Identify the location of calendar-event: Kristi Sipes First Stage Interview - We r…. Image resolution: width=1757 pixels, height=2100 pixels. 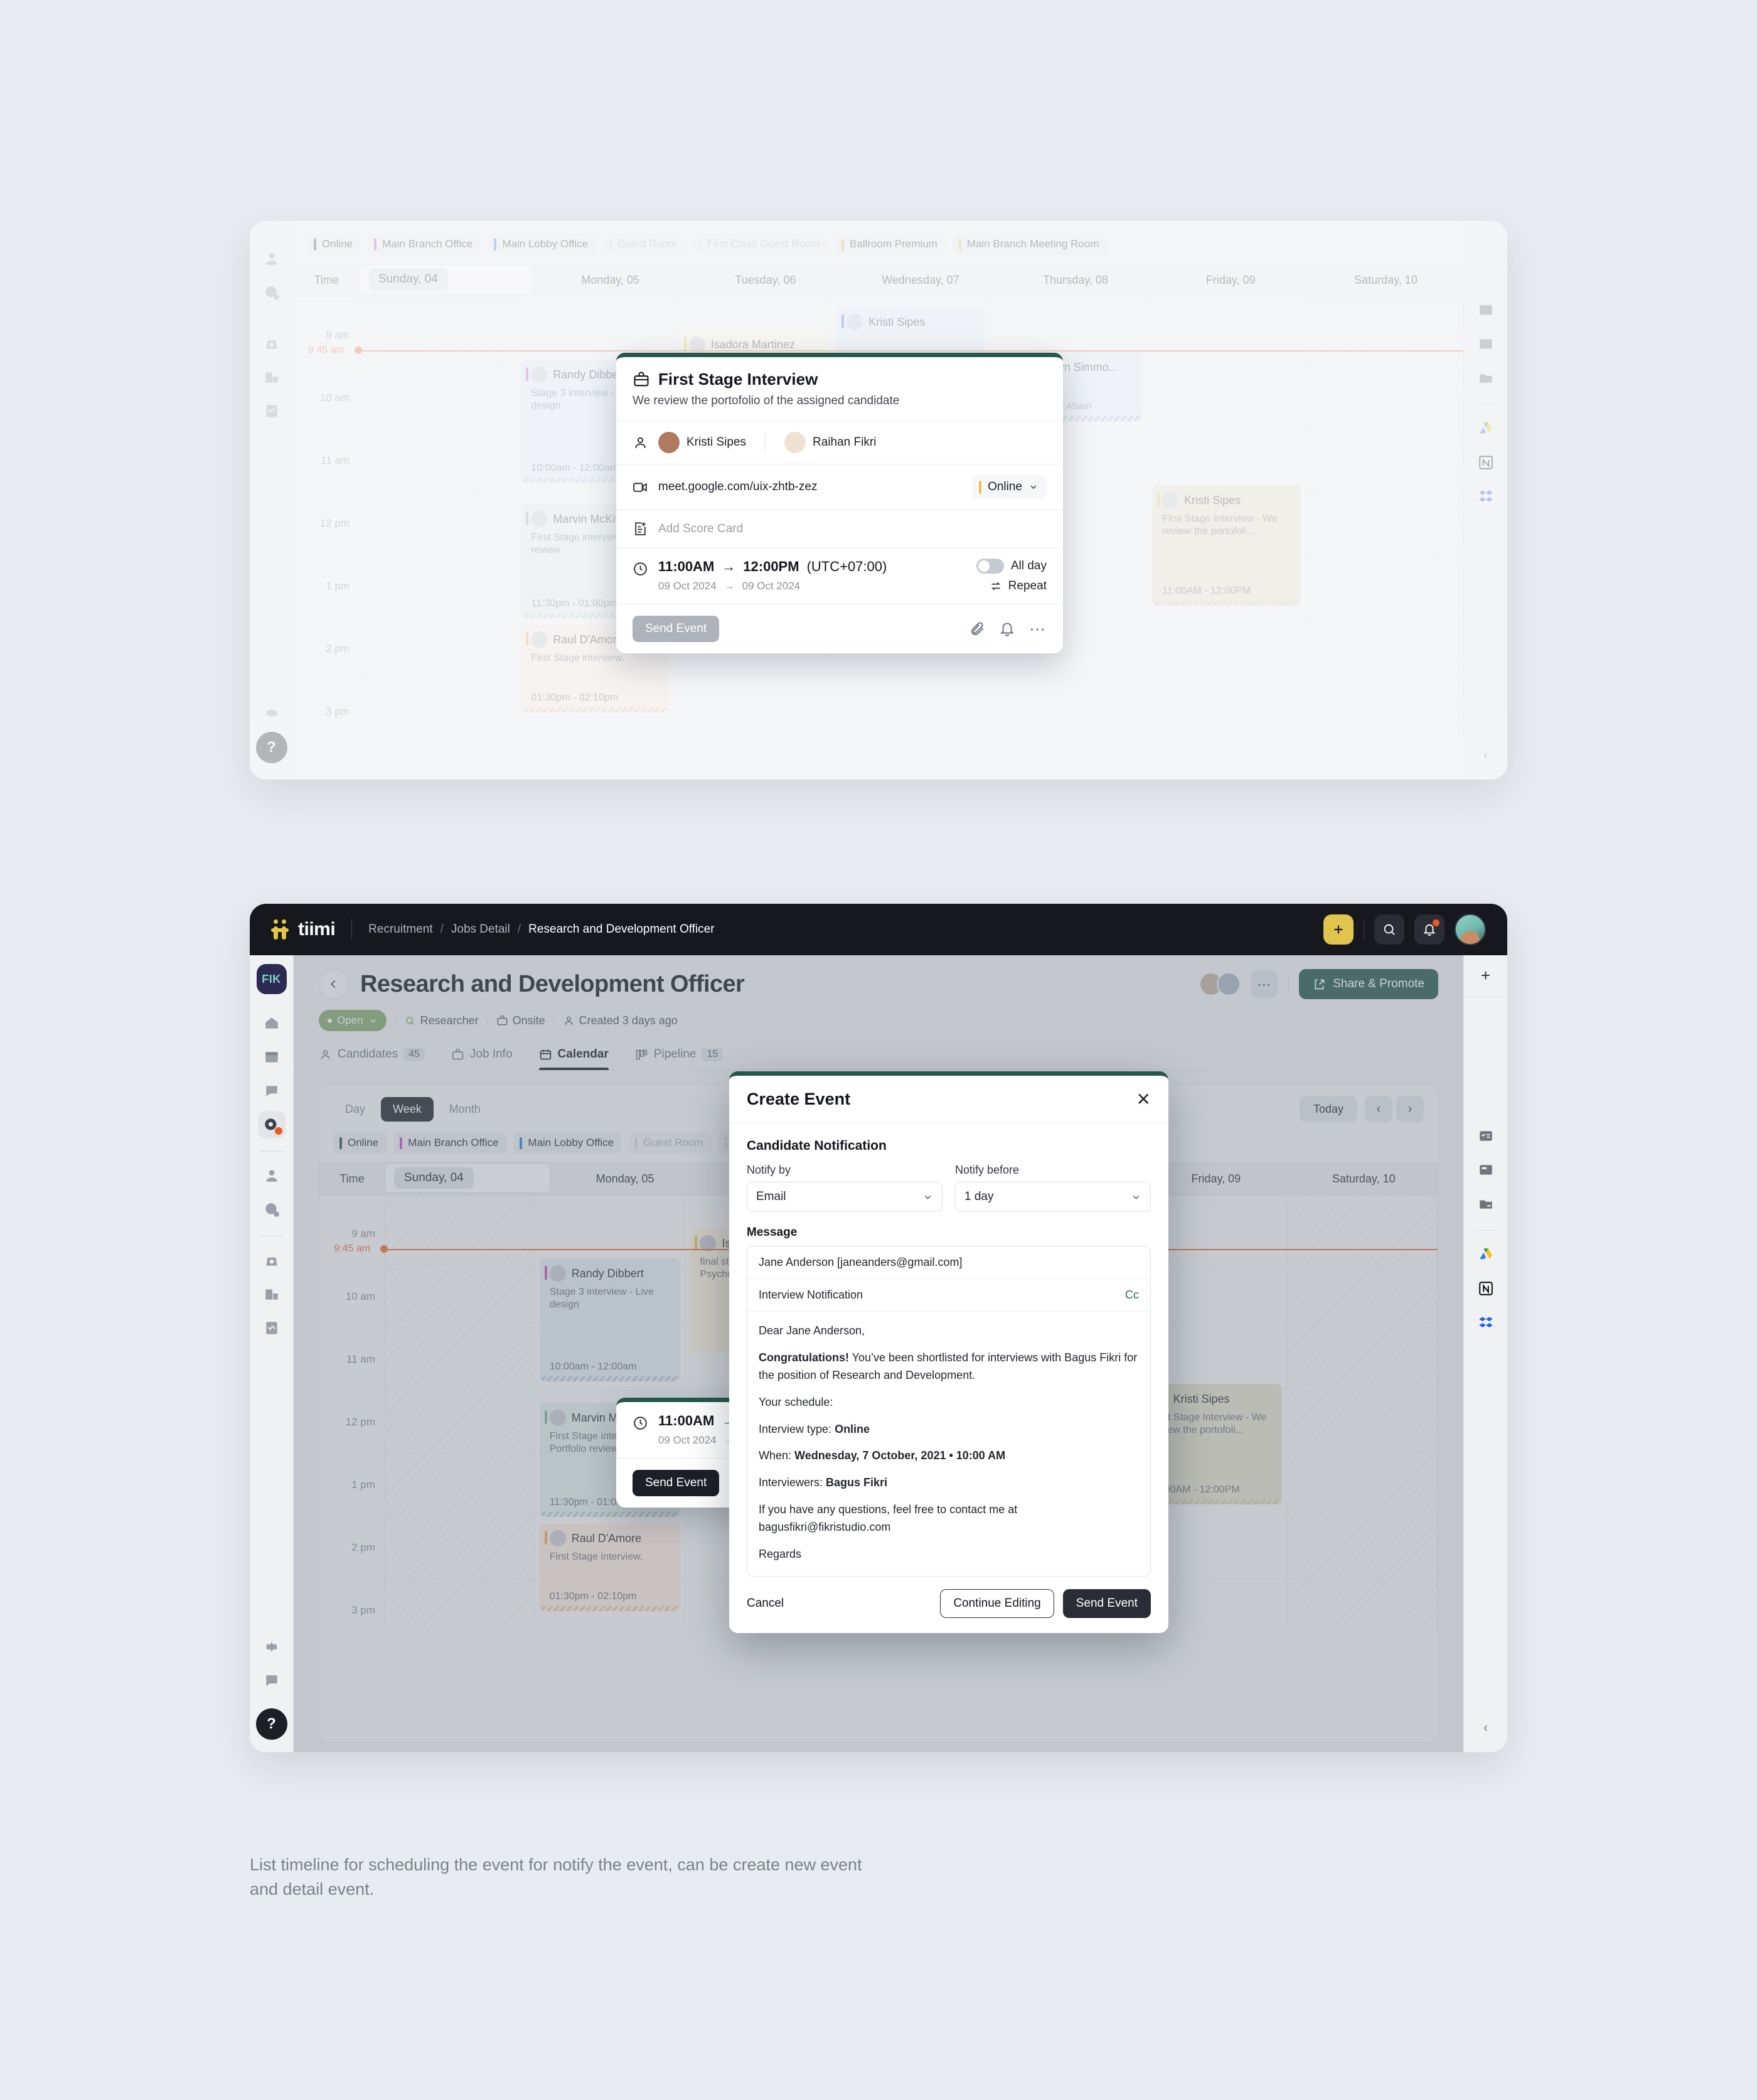
(1226, 545).